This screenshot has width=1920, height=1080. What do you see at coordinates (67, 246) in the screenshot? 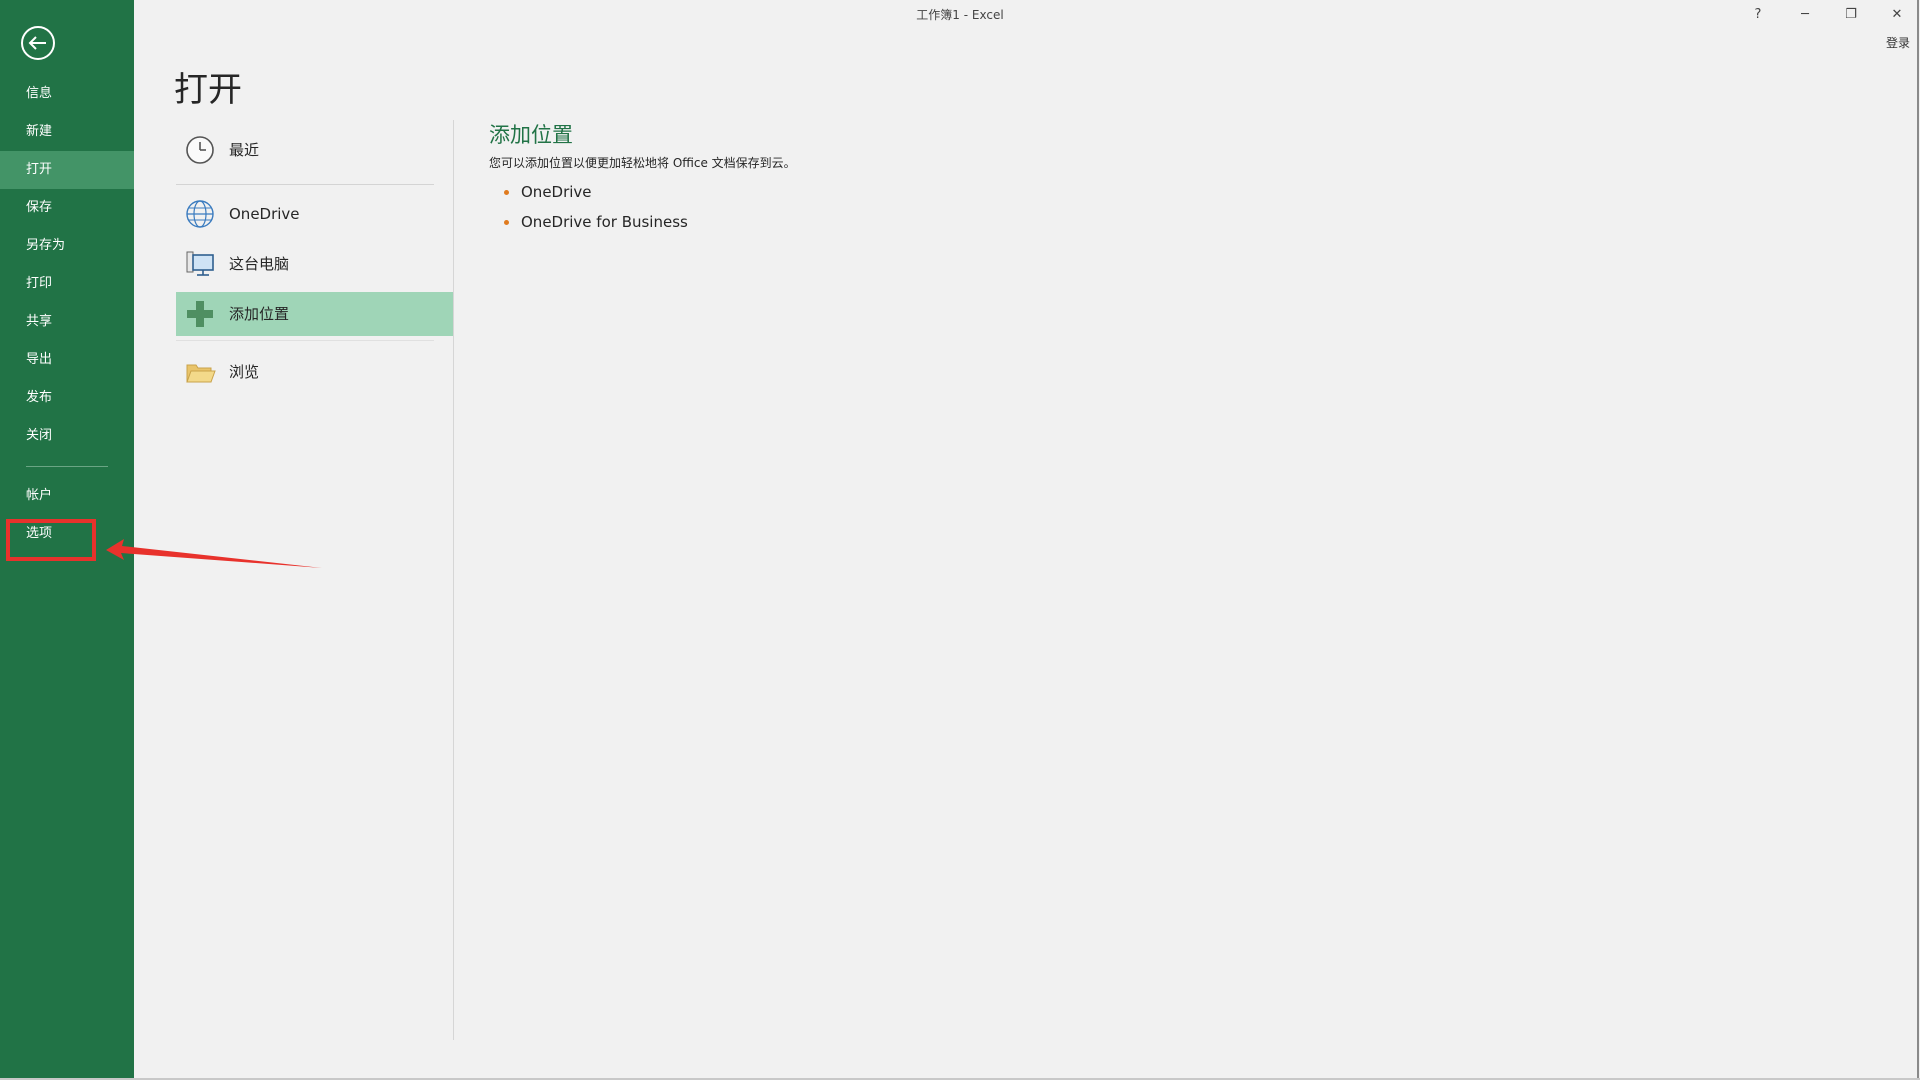
I see `nav-item-save-as: 另存为` at bounding box center [67, 246].